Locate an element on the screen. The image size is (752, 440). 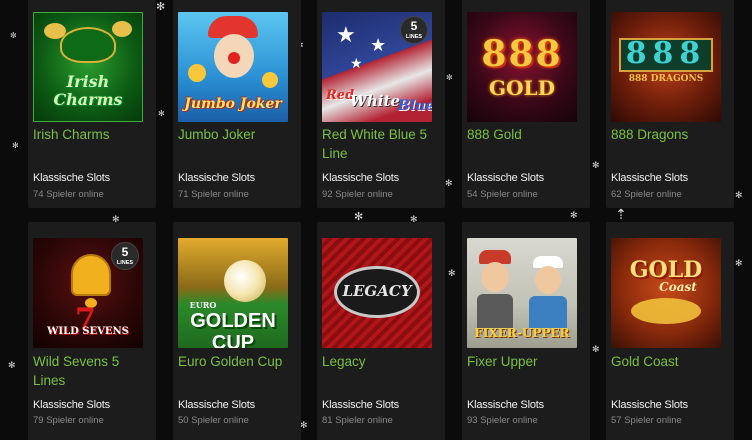
players-online: 57 Spieler online is located at coordinates (646, 420).